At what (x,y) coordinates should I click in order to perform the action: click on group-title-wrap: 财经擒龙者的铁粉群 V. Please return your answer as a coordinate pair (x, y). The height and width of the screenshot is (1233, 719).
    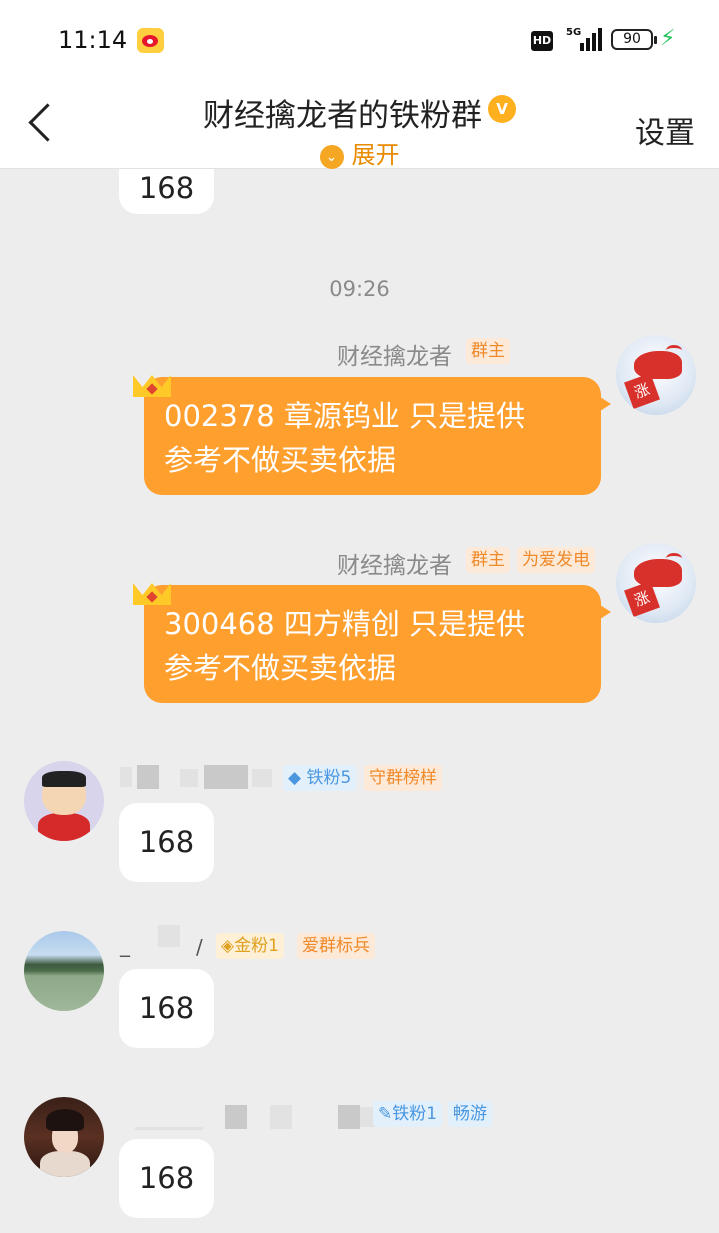
    Looking at the image, I should click on (359, 112).